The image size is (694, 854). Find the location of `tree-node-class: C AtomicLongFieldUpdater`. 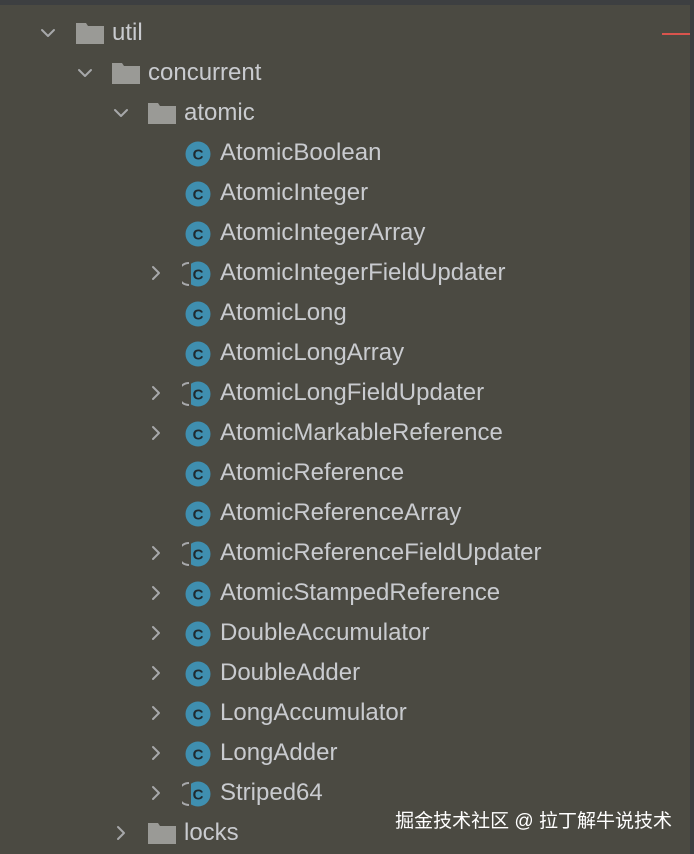

tree-node-class: C AtomicLongFieldUpdater is located at coordinates (347, 393).